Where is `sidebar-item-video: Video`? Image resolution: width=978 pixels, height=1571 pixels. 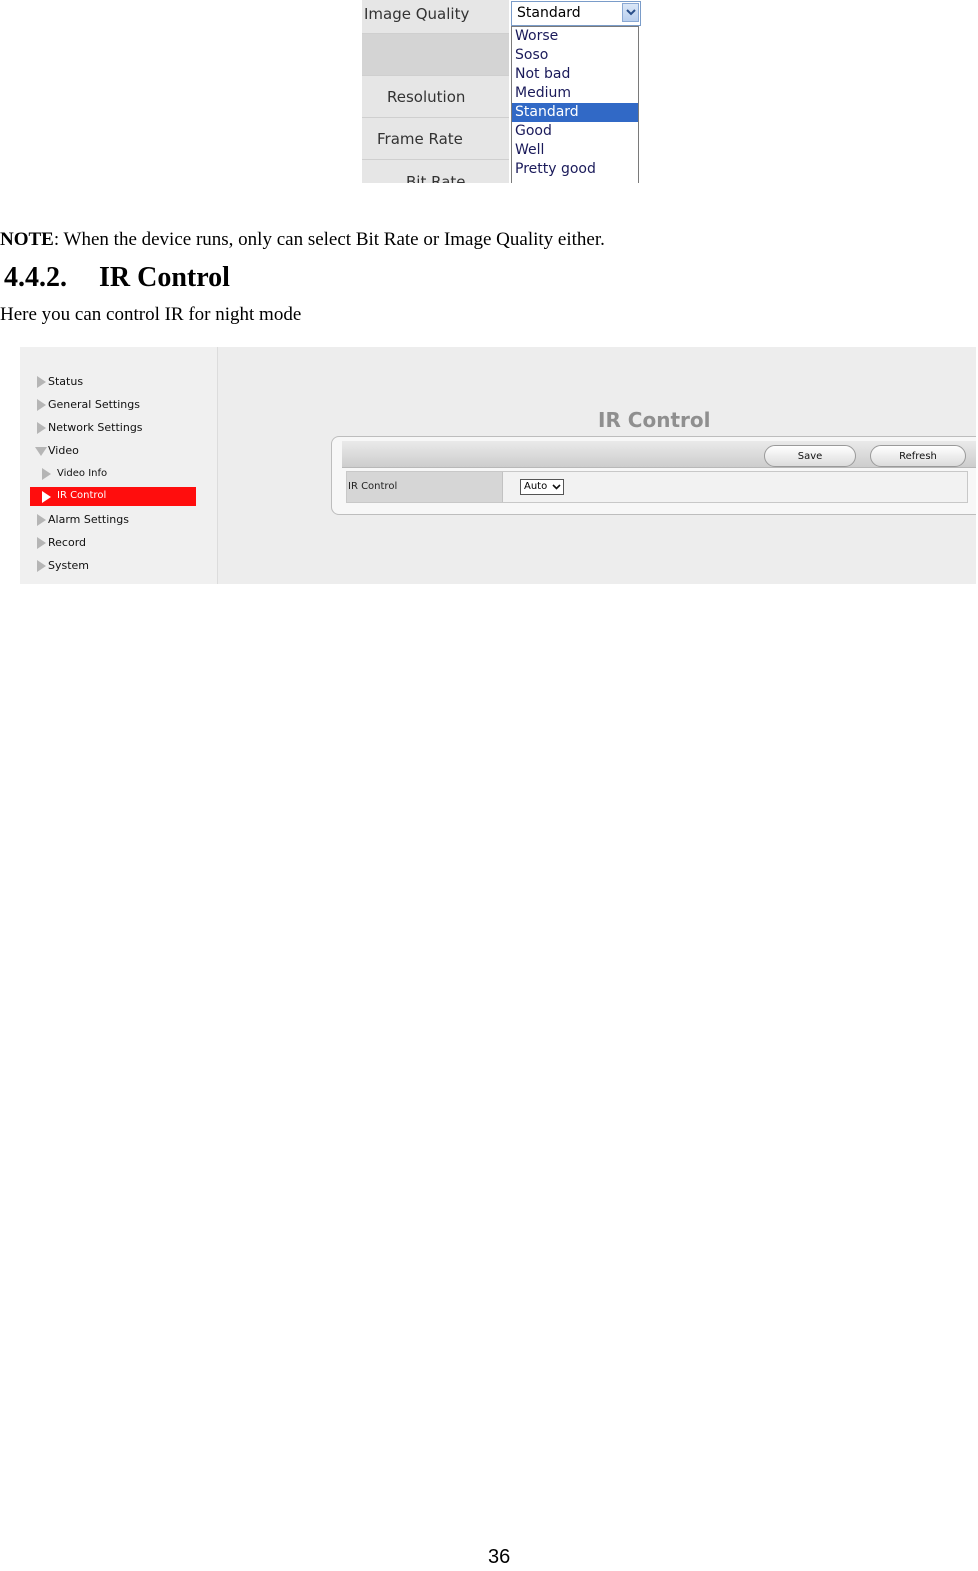
sidebar-item-video: Video is located at coordinates (118, 451).